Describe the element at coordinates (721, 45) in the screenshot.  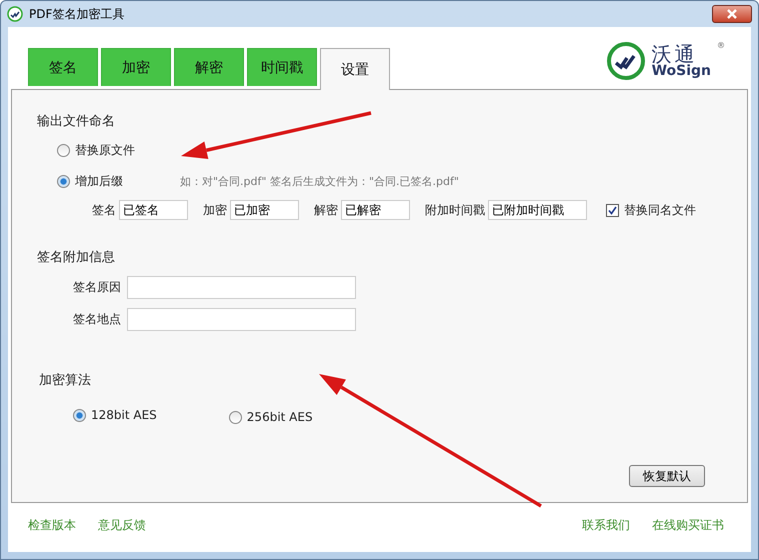
I see `registered-mark: ®` at that location.